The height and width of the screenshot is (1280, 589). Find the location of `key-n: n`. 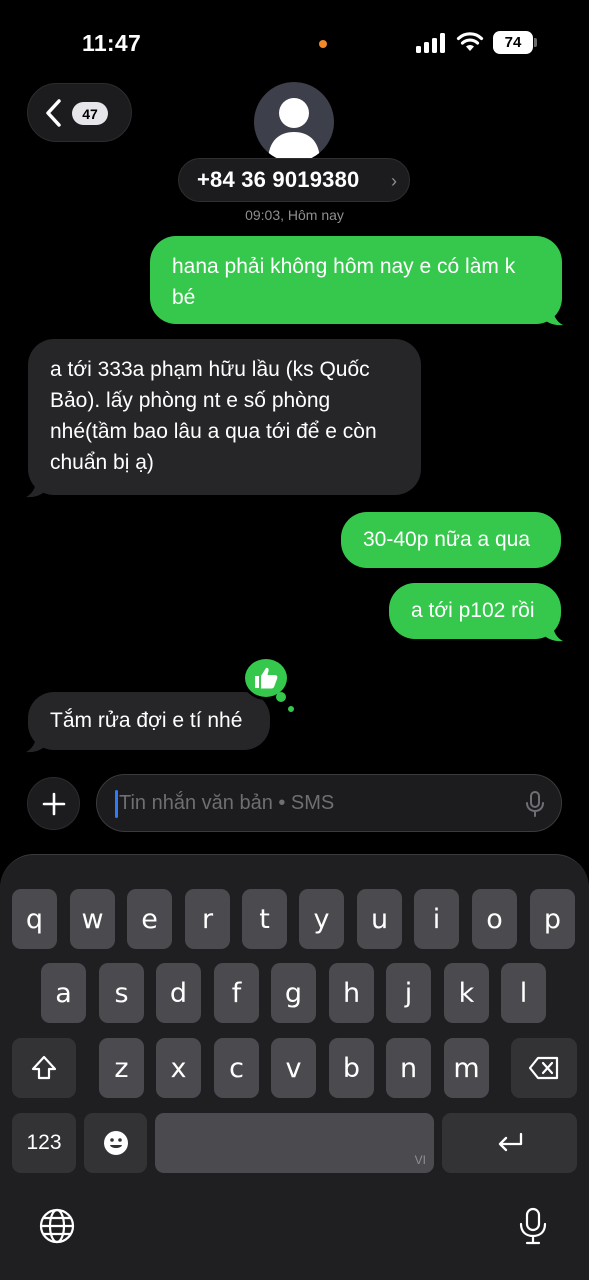

key-n: n is located at coordinates (408, 1068).